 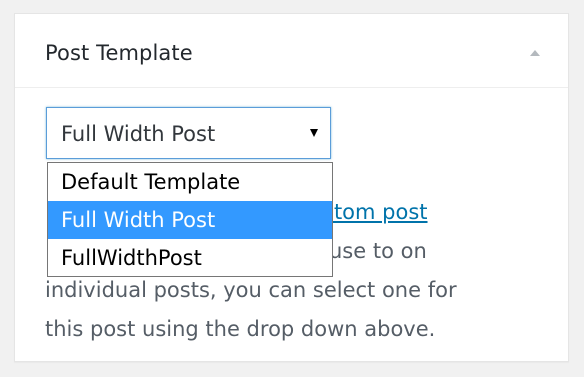 I want to click on custom-post-link: stom post, so click(x=375, y=212).